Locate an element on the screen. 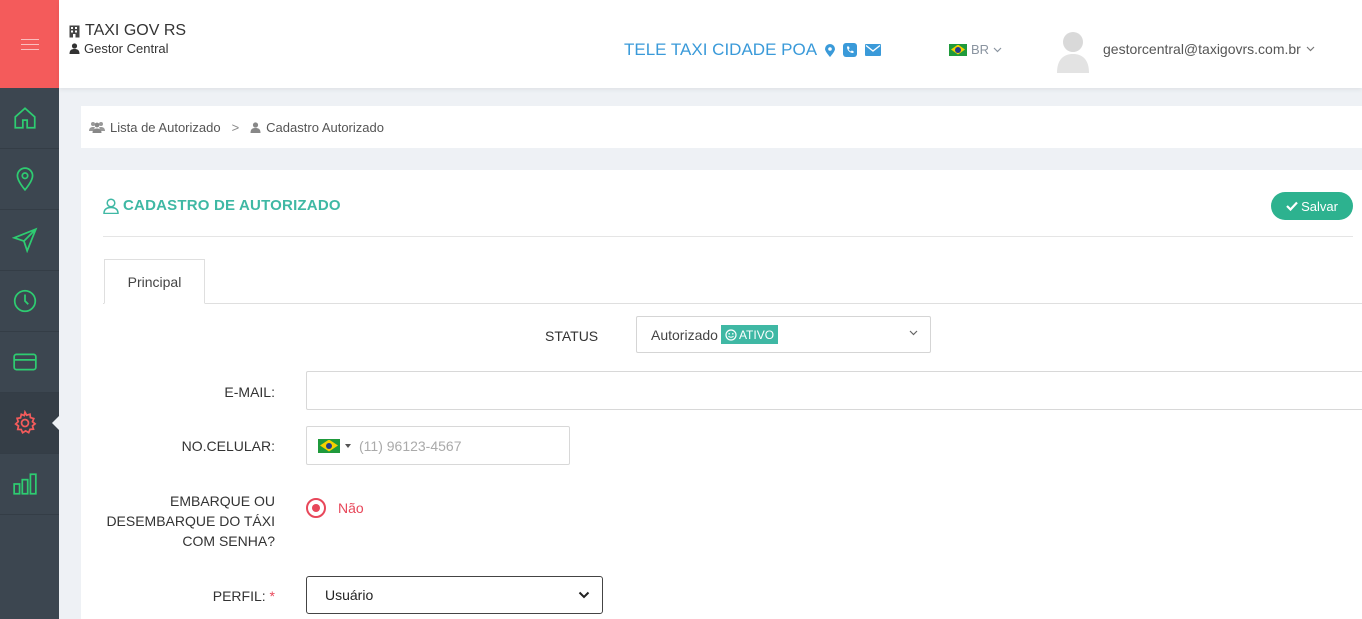 This screenshot has width=1362, height=619. country-selector is located at coordinates (333, 445).